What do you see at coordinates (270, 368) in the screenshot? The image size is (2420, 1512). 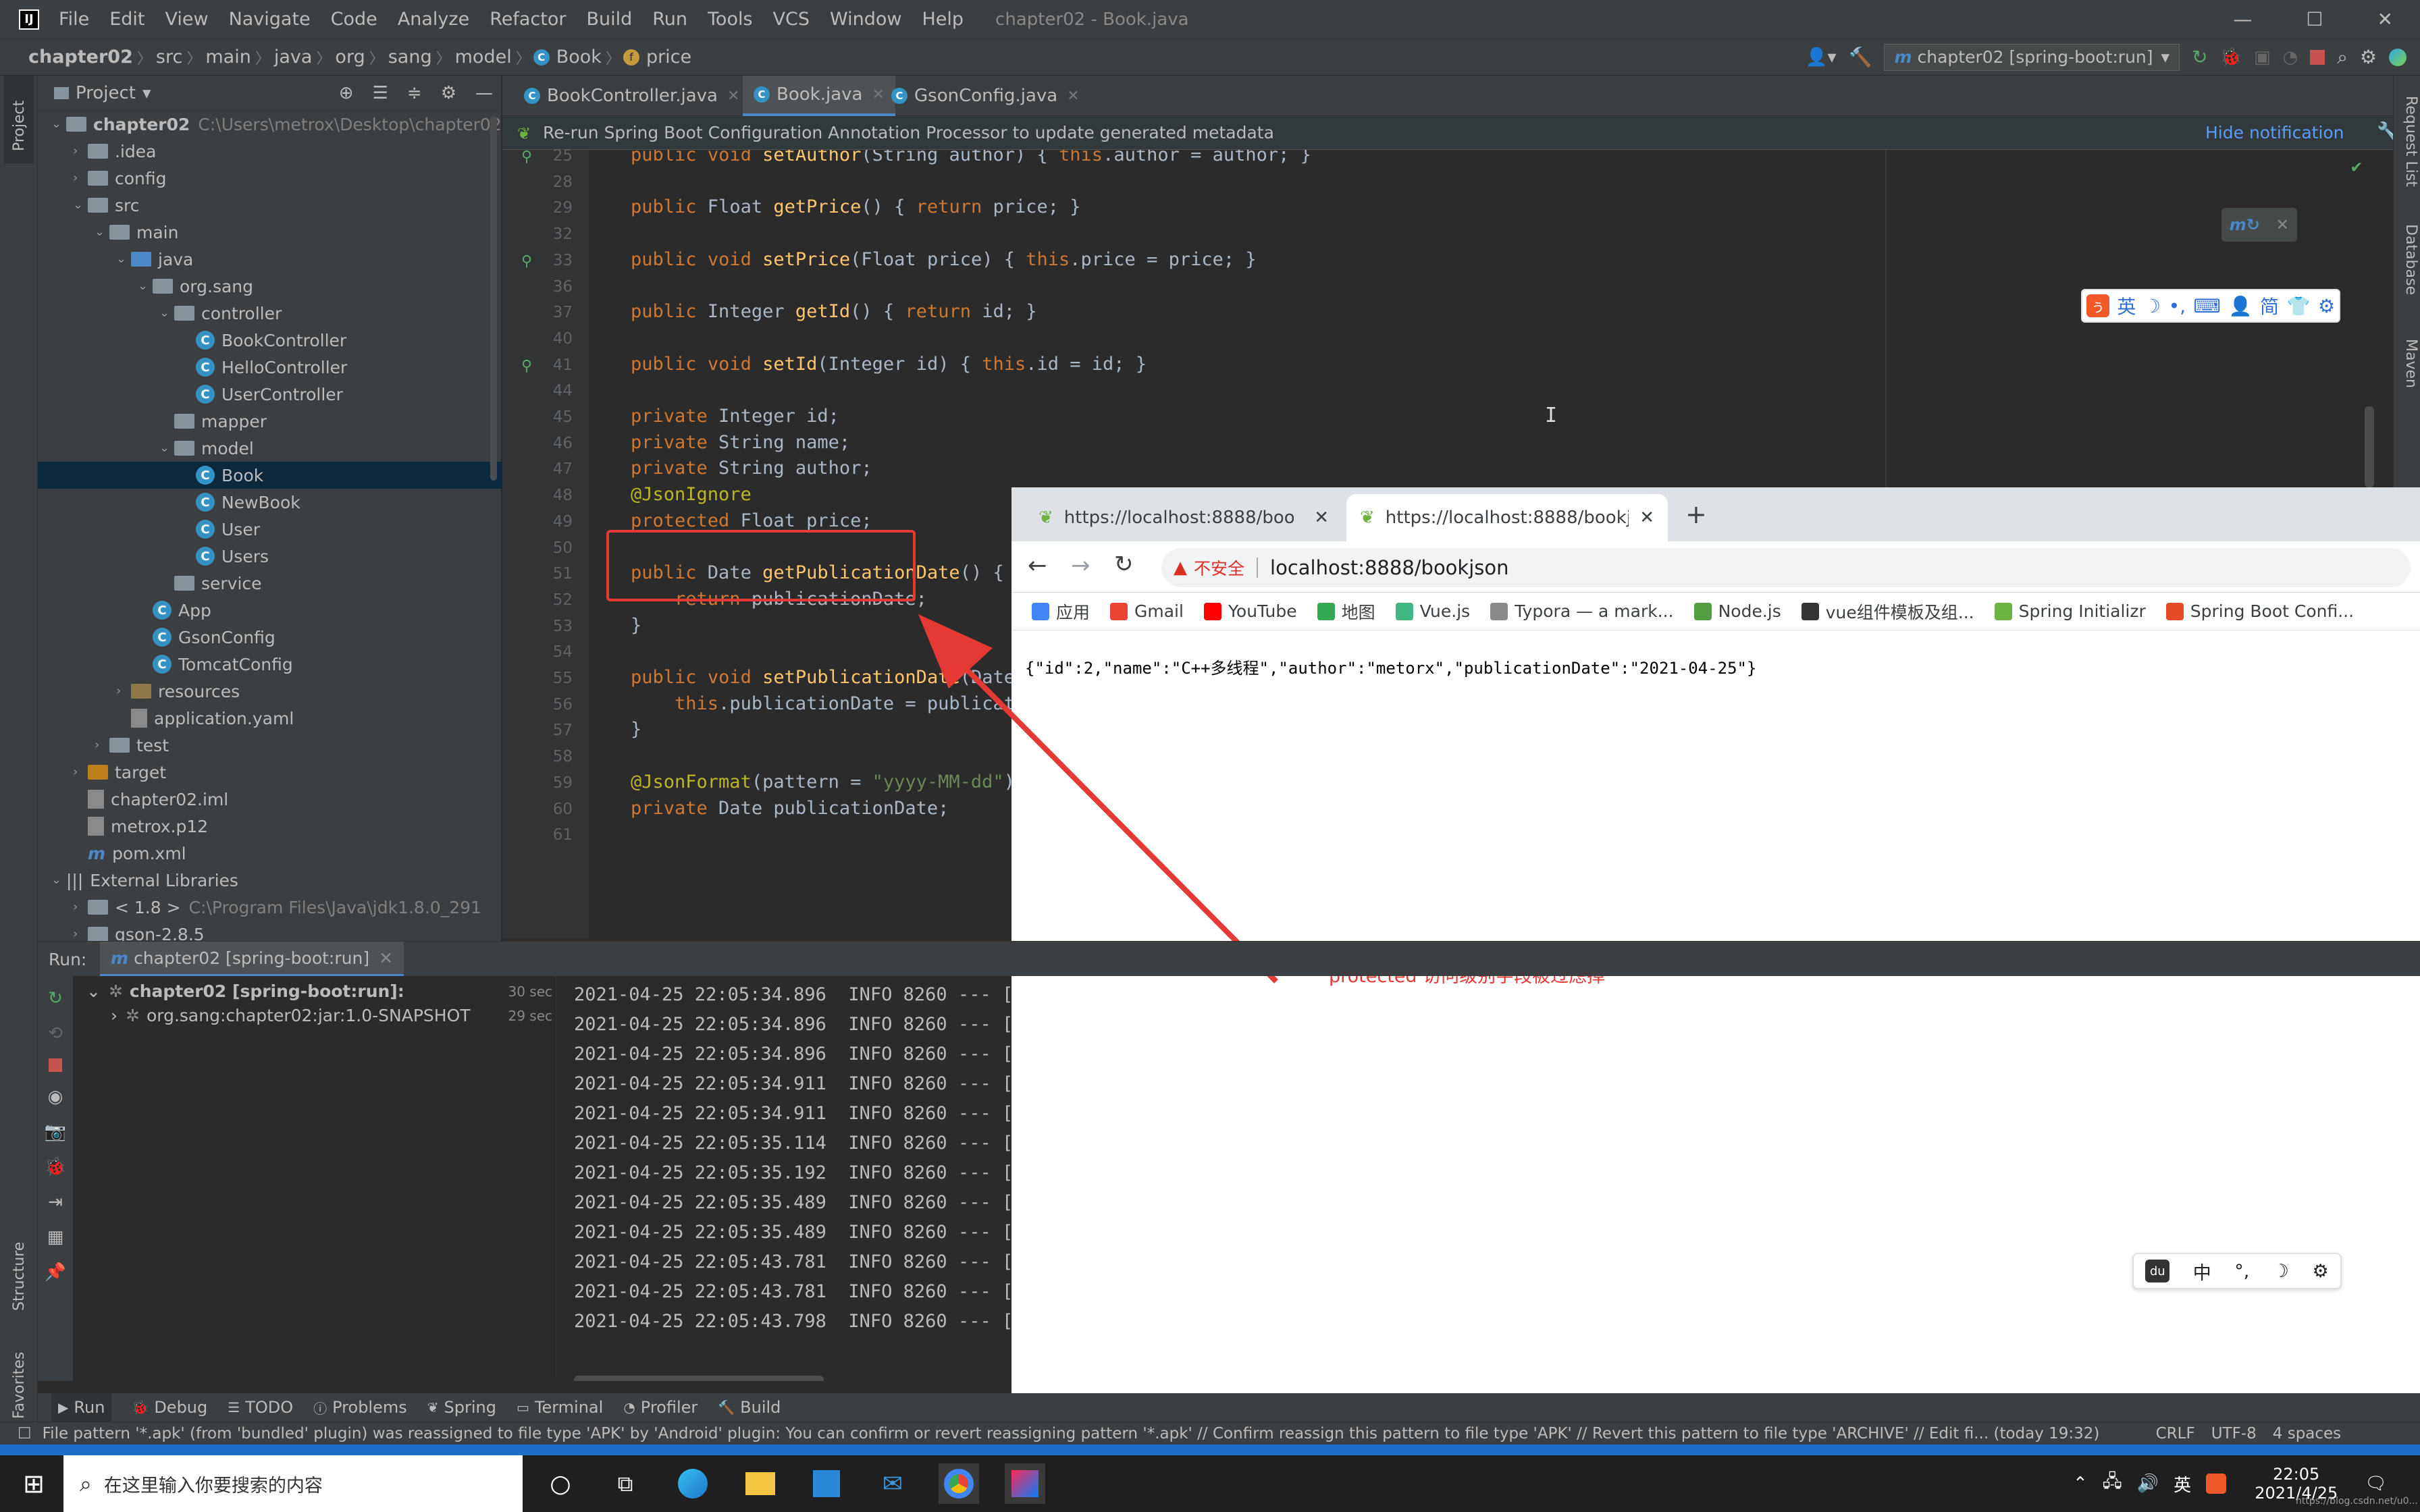 I see `tree-item: C HelloController` at bounding box center [270, 368].